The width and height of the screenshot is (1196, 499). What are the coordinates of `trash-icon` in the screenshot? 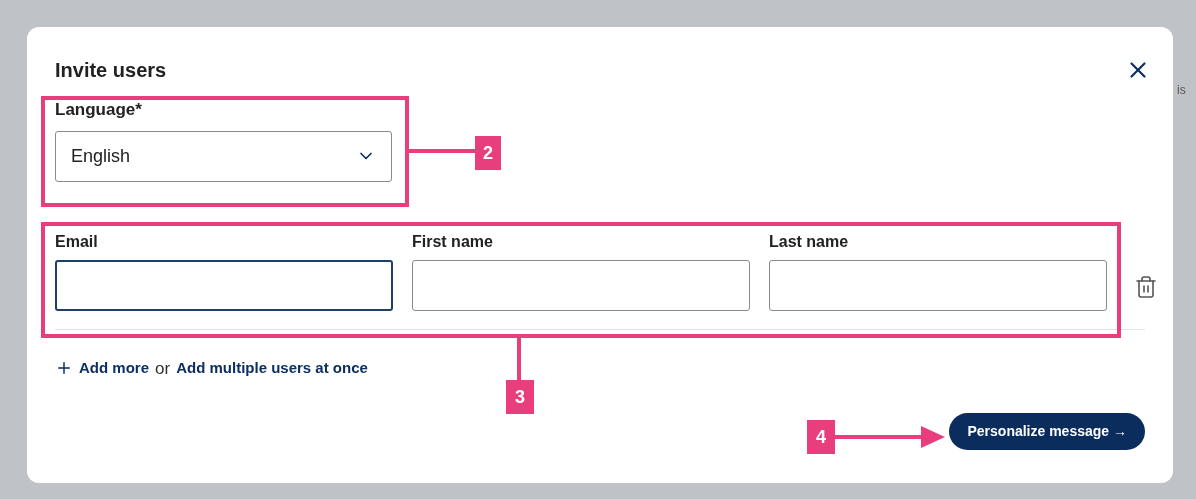 It's located at (1146, 286).